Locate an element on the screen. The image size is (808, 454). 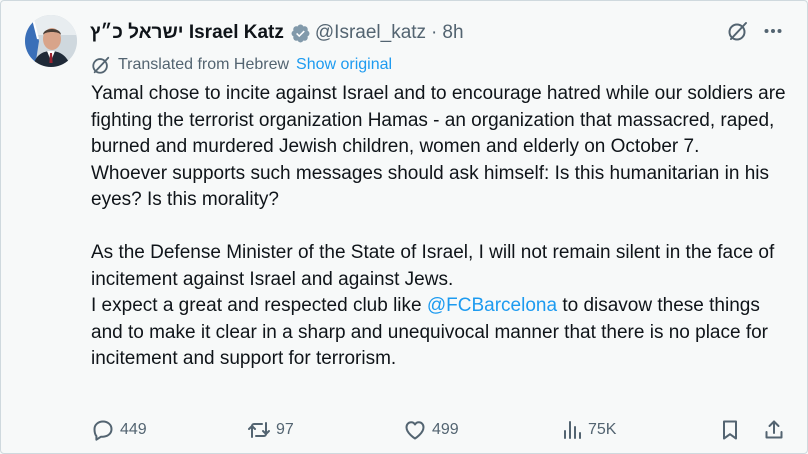
hebrew-name: ישראל כ״ץ is located at coordinates (137, 32).